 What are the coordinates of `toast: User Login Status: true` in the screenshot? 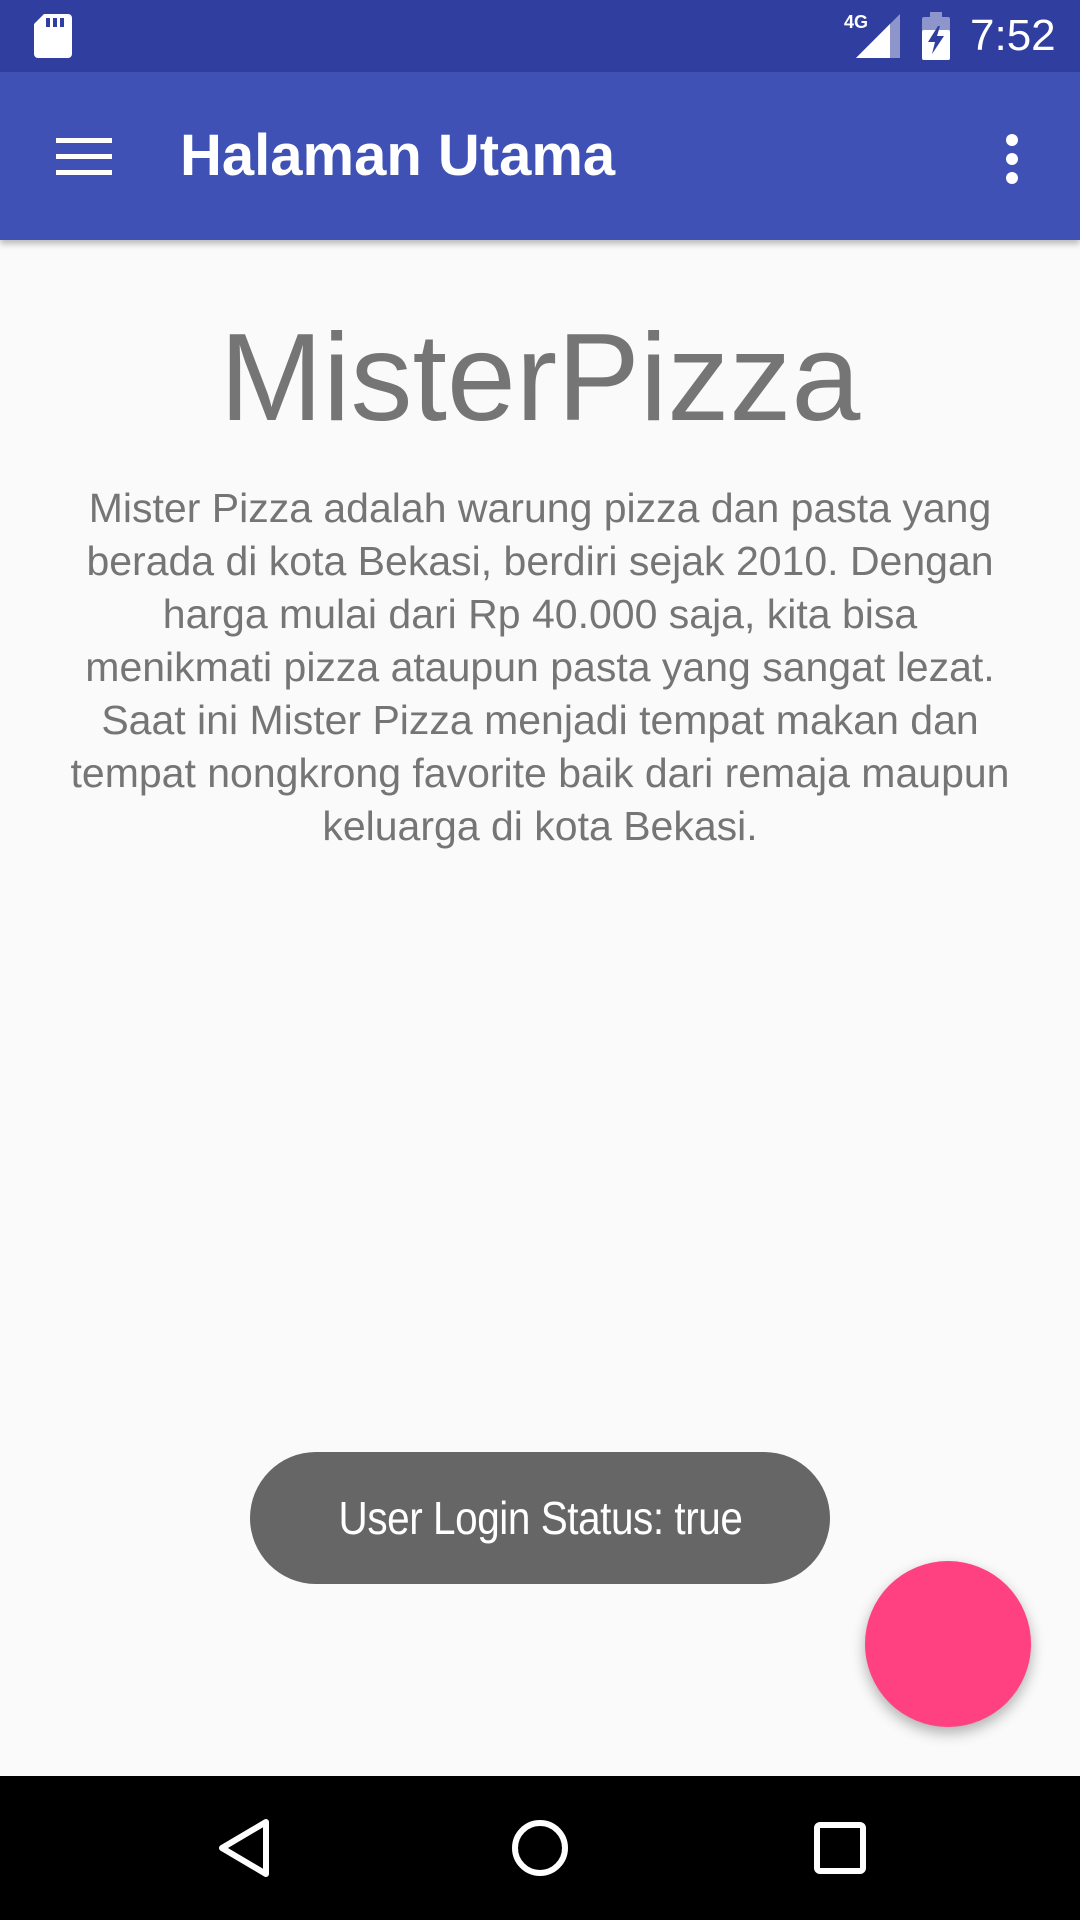 It's located at (540, 1518).